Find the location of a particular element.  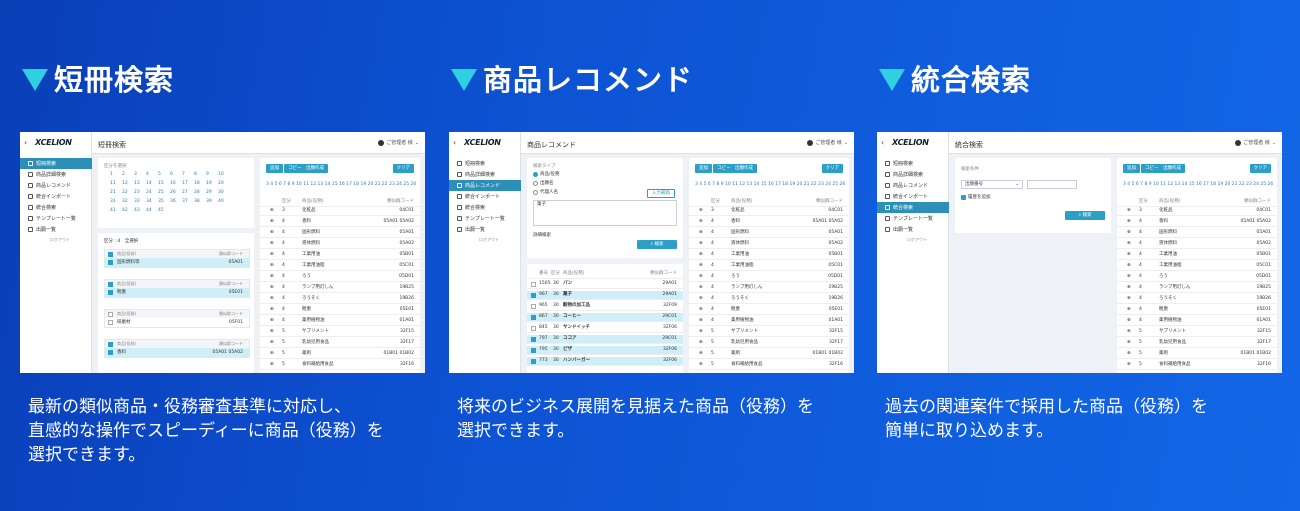

sidebar-item: 出願一覧 is located at coordinates (913, 229).